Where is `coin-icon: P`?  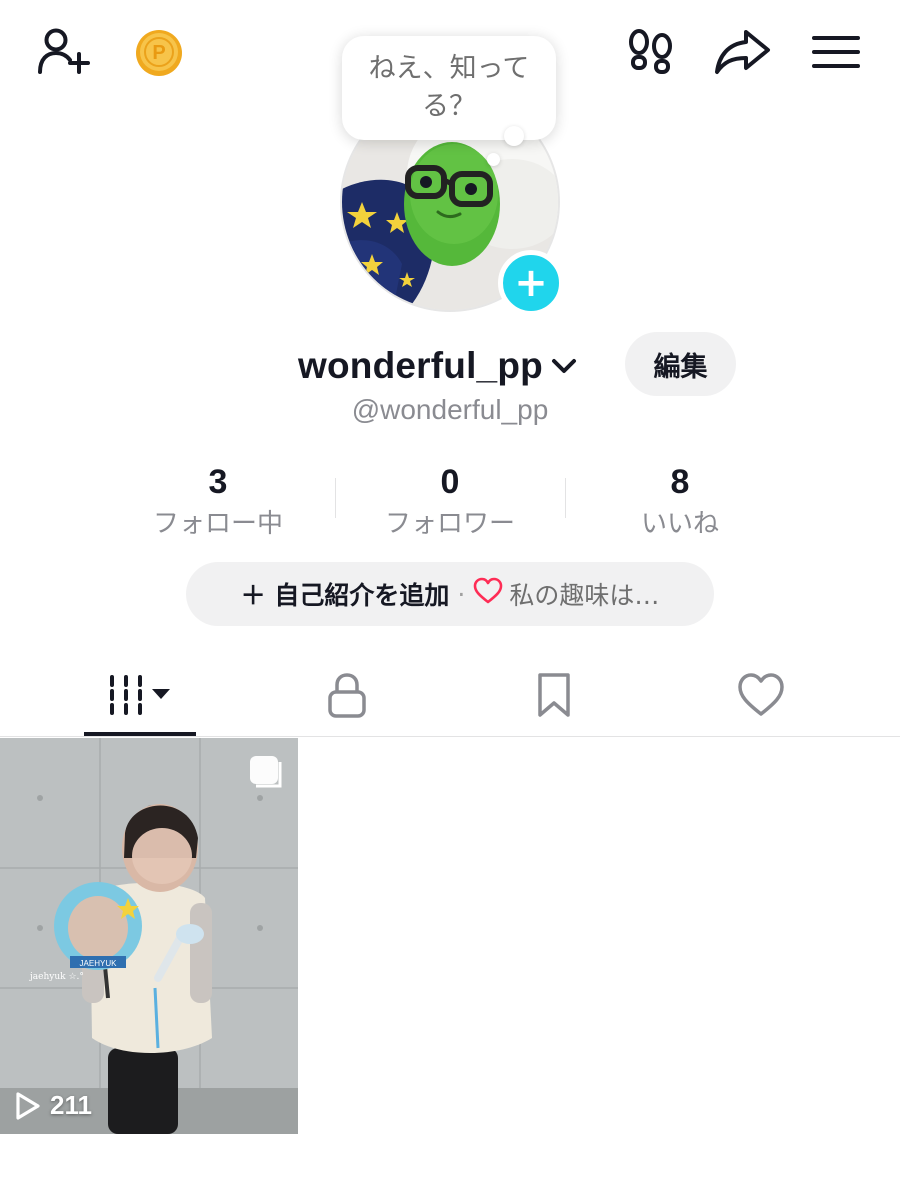
coin-icon: P is located at coordinates (159, 53).